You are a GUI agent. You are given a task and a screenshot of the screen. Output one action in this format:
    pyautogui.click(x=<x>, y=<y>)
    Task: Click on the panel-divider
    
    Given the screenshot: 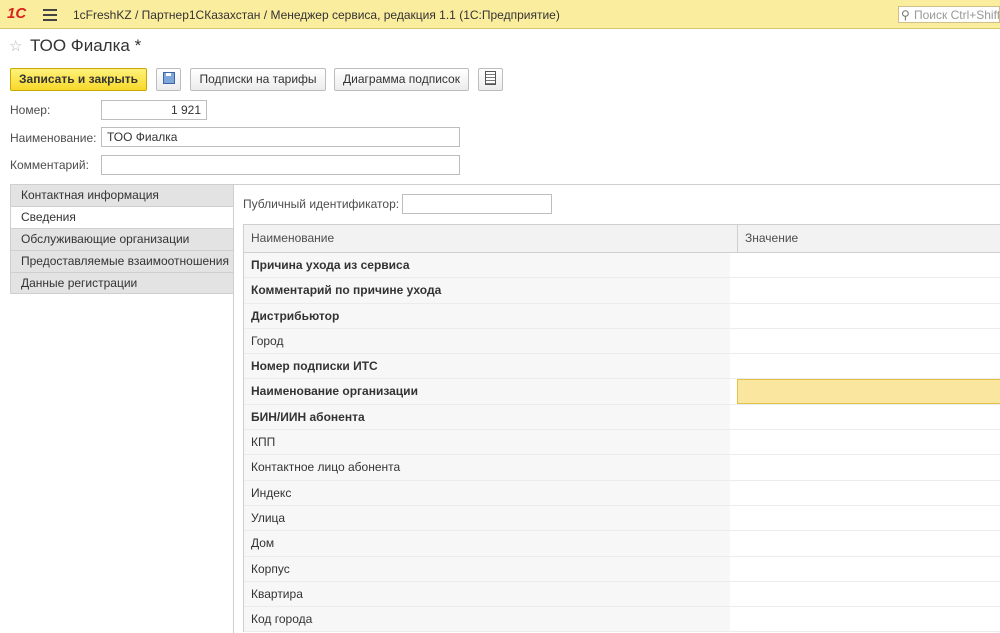 What is the action you would take?
    pyautogui.click(x=616, y=184)
    